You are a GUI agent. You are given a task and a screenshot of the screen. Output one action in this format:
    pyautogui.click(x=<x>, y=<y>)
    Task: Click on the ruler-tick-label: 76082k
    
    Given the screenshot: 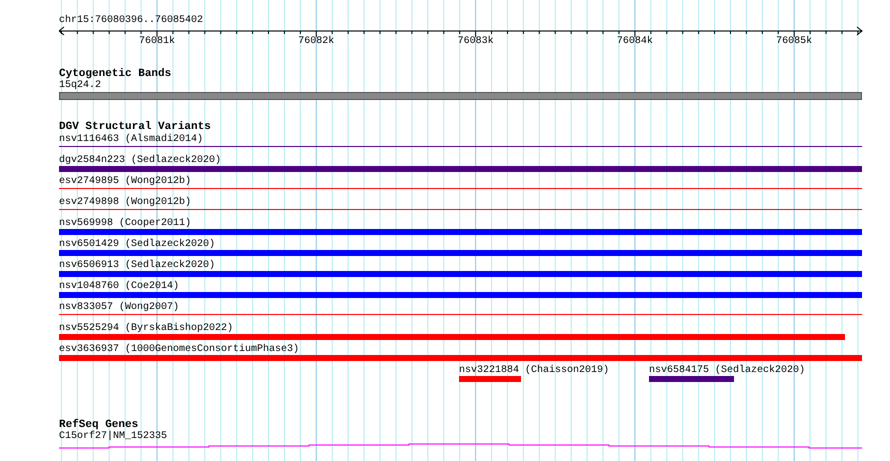 What is the action you would take?
    pyautogui.click(x=316, y=41)
    